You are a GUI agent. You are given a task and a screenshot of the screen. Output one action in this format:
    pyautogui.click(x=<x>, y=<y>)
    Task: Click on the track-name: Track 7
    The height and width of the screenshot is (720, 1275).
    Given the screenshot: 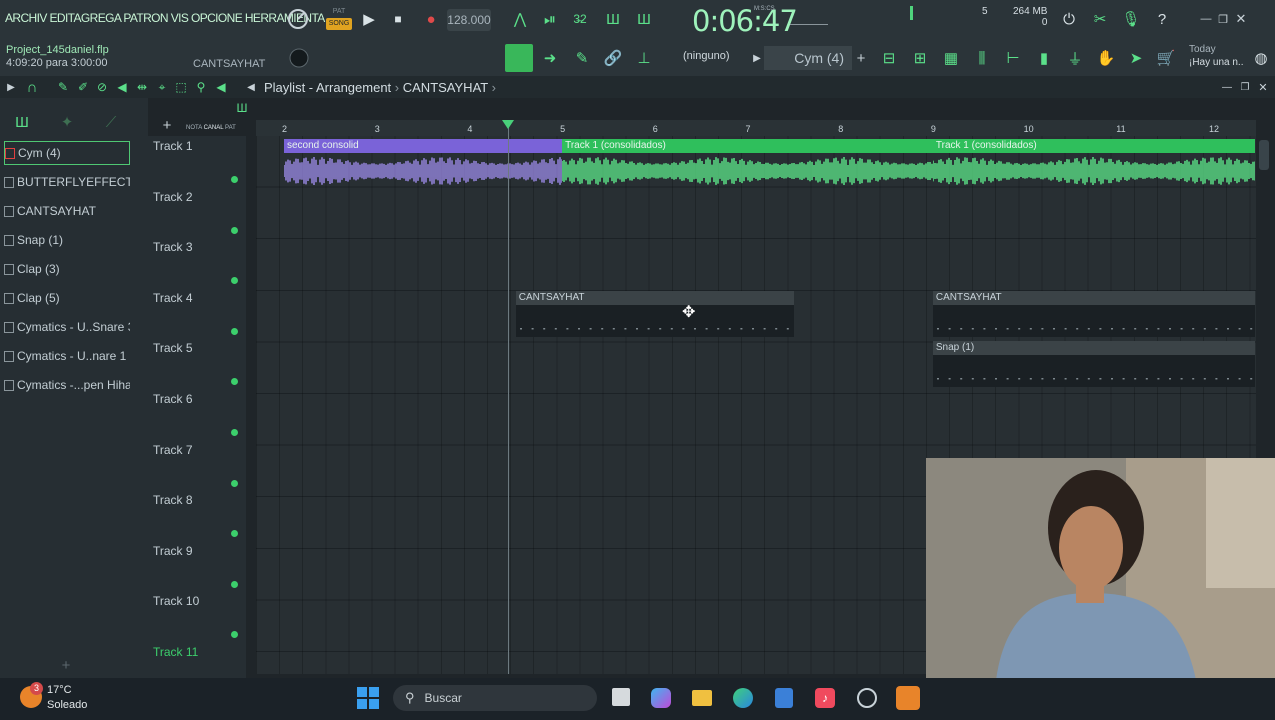 What is the action you would take?
    pyautogui.click(x=173, y=450)
    